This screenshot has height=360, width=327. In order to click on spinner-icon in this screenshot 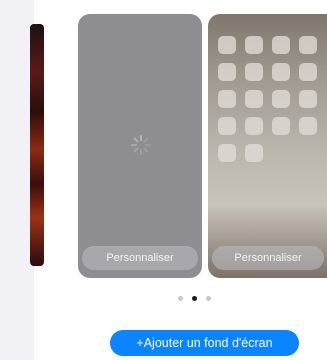, I will do `click(141, 145)`.